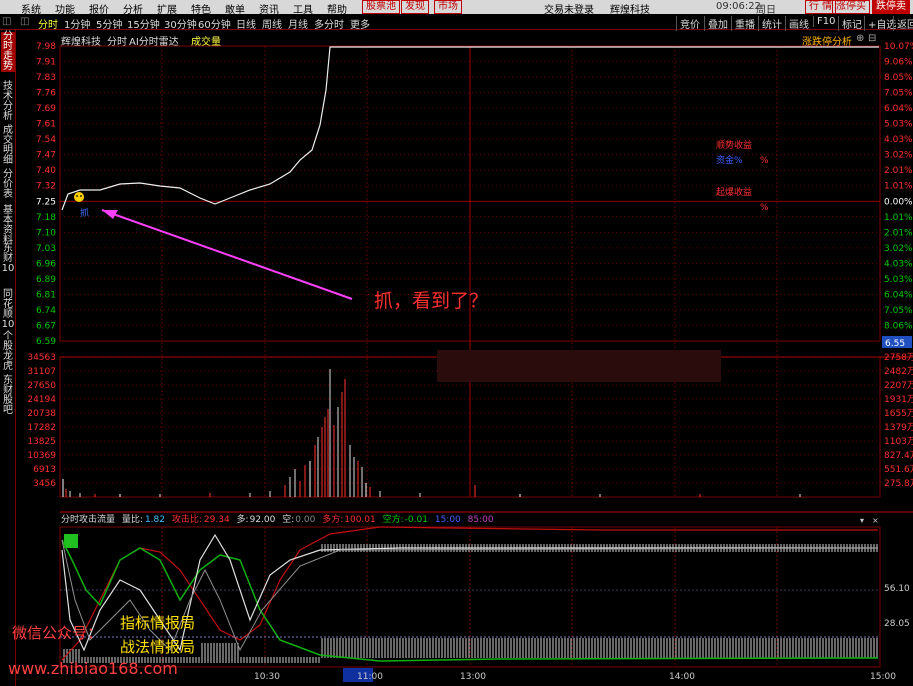 The height and width of the screenshot is (686, 913). I want to click on time-axis: 10:30 11:00 13:00 14:00 15:00, so click(575, 675).